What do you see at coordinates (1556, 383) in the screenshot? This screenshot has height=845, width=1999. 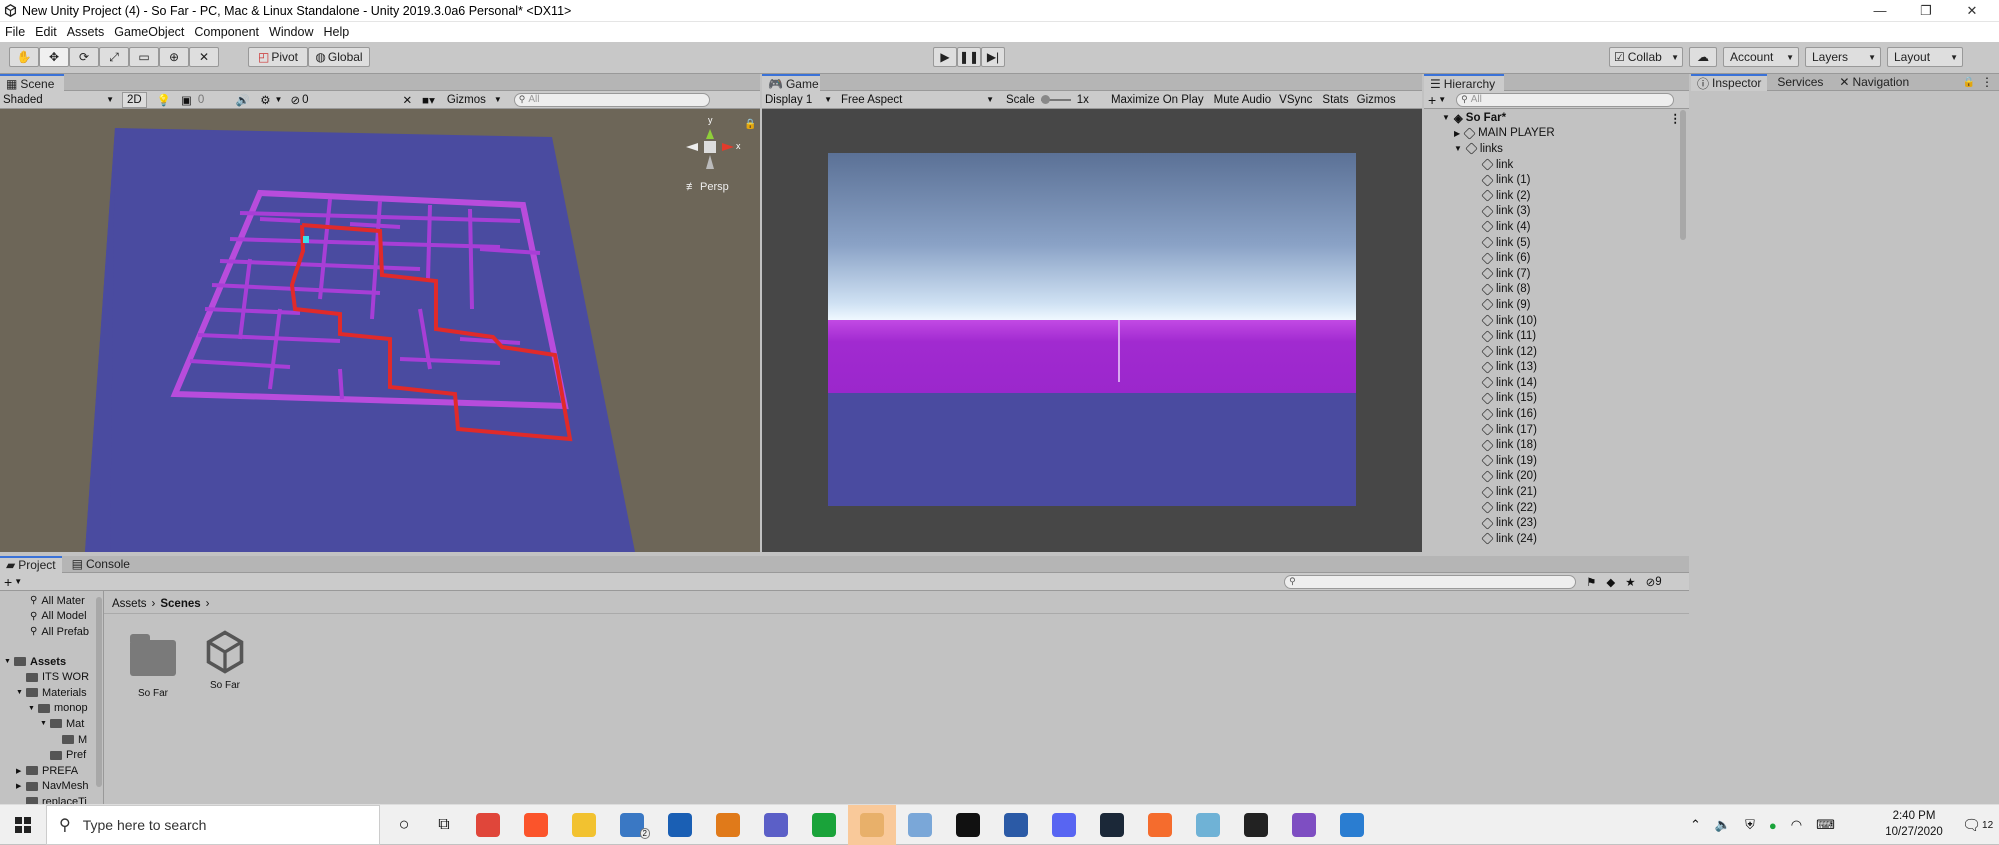 I see `hierarchy-item: link (14)` at bounding box center [1556, 383].